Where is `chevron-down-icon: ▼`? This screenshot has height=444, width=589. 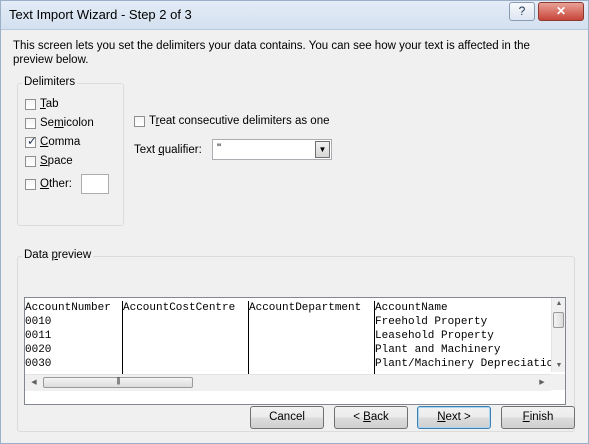
chevron-down-icon: ▼ is located at coordinates (322, 149).